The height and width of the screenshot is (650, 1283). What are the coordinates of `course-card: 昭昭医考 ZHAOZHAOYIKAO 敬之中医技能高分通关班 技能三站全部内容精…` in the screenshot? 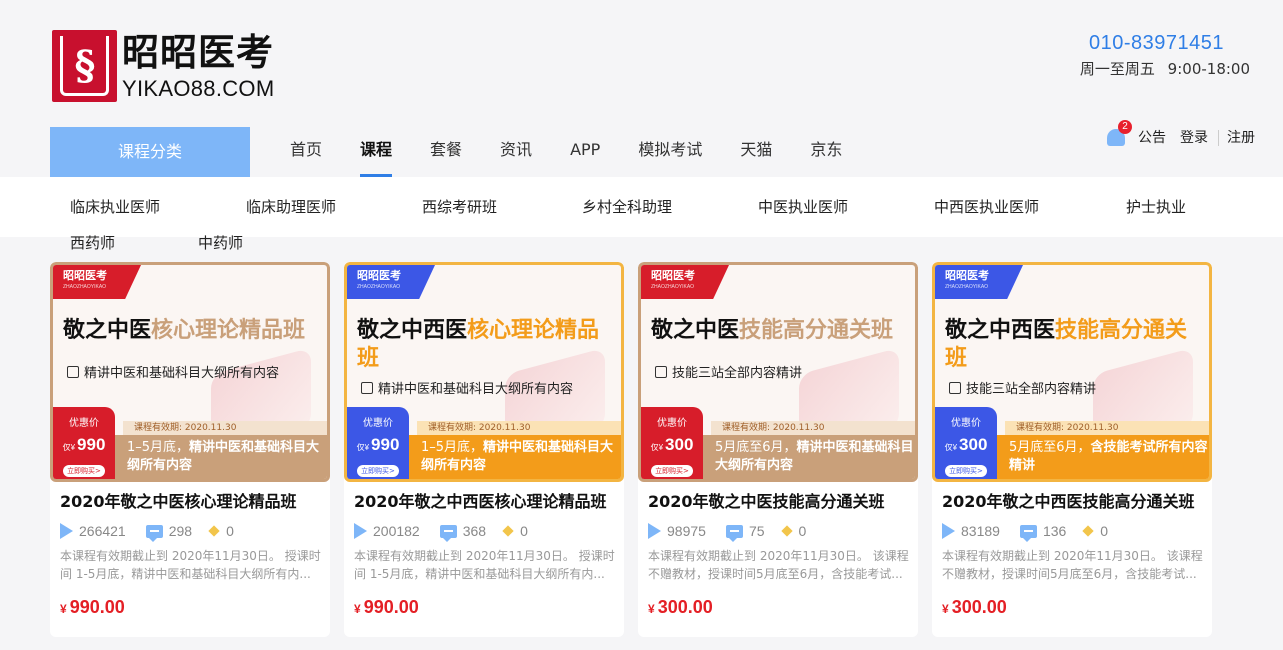 It's located at (778, 449).